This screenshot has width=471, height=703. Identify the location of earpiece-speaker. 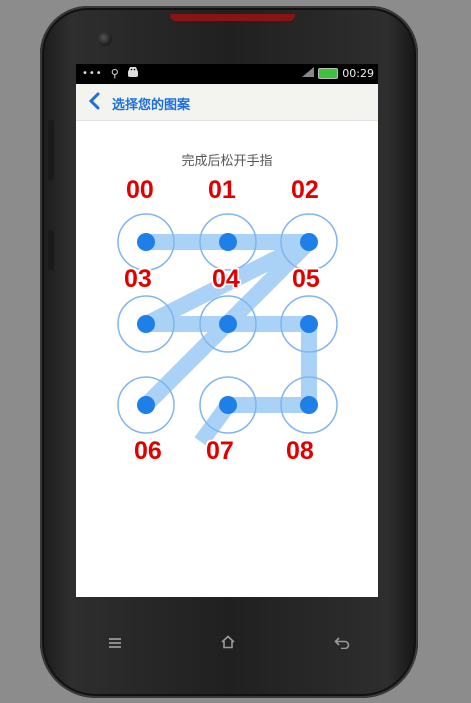
(232, 17).